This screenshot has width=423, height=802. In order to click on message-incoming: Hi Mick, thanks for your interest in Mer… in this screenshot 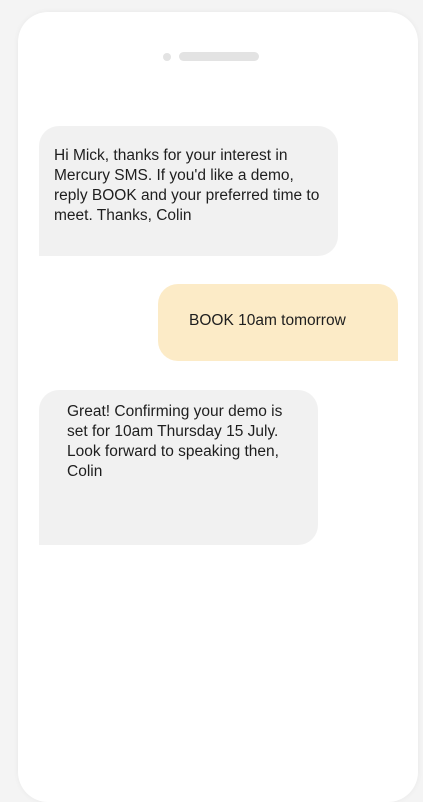, I will do `click(188, 191)`.